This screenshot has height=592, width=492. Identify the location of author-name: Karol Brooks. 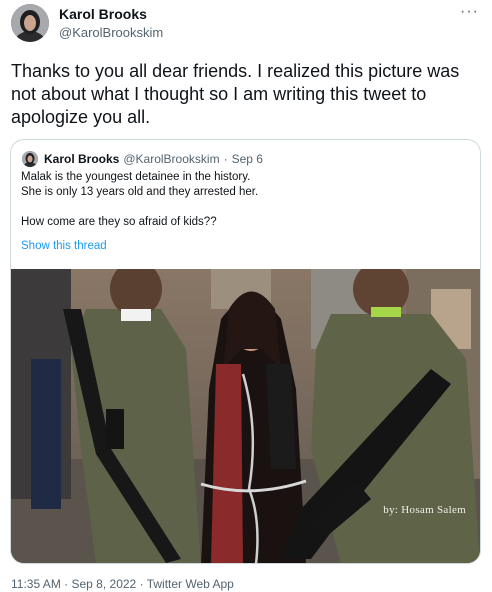
(103, 14).